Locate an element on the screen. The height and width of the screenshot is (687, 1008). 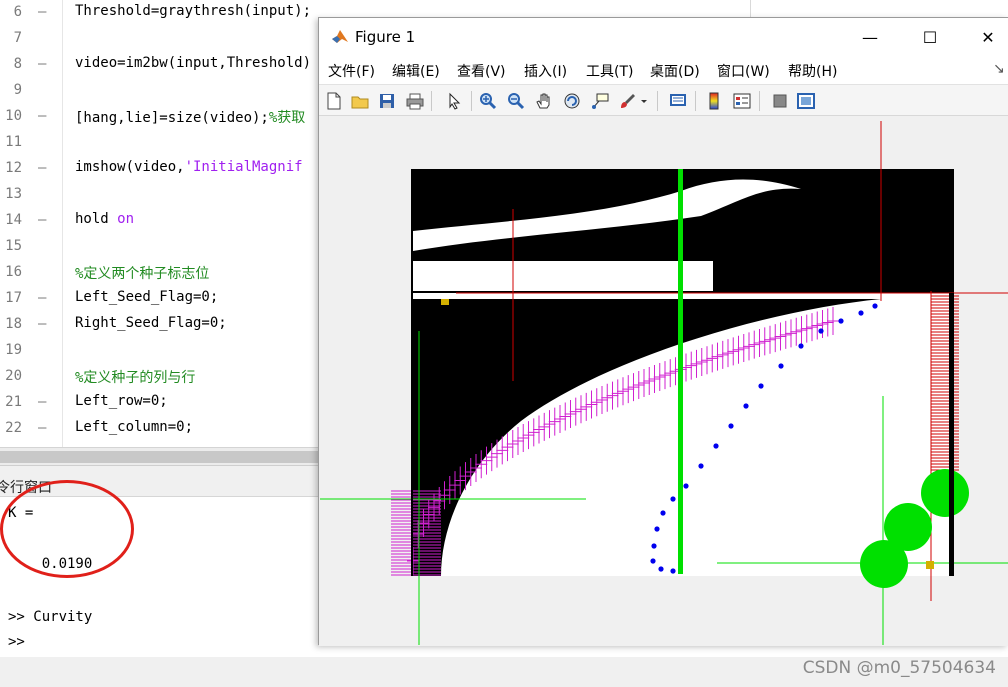
watermark: CSDN @m0_57504634 is located at coordinates (899, 668).